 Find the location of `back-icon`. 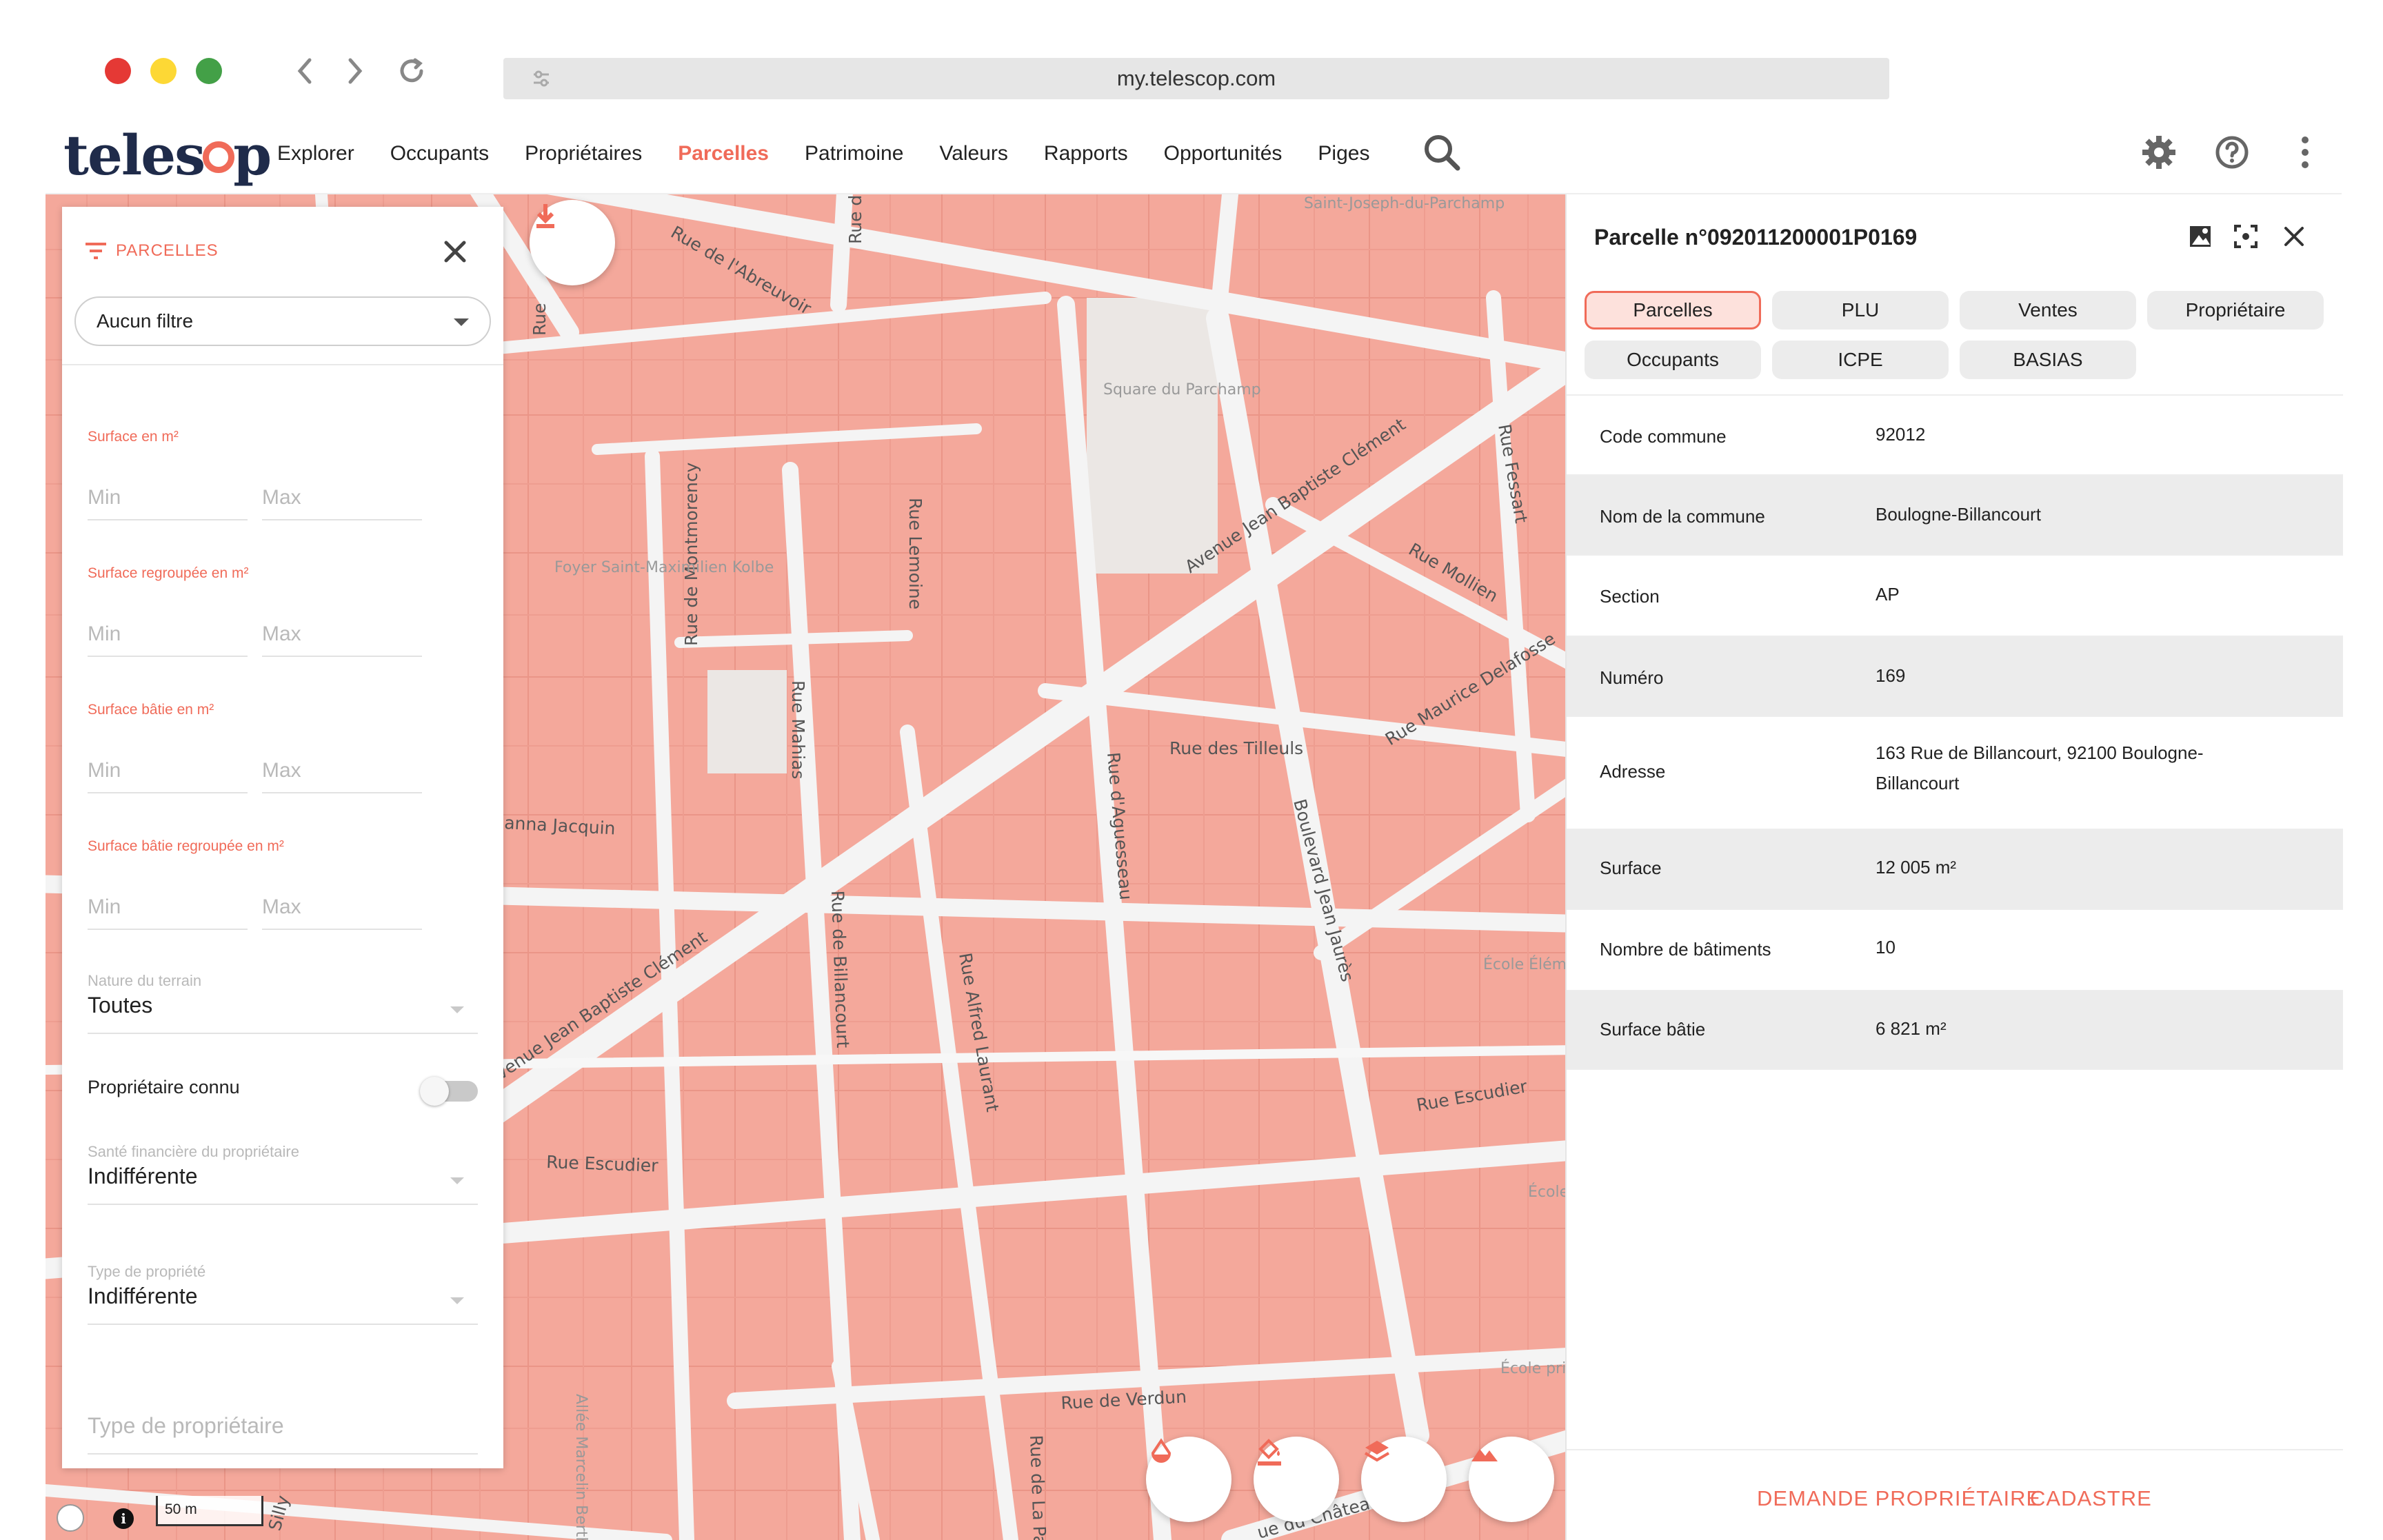

back-icon is located at coordinates (304, 71).